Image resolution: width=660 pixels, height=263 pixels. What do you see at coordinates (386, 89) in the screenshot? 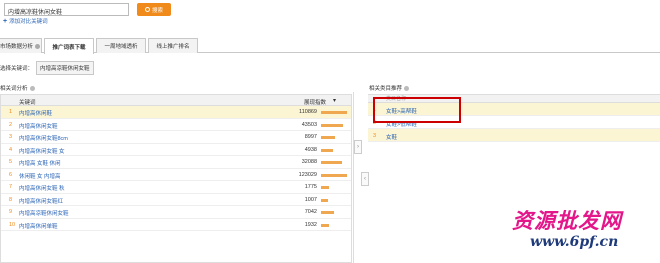
I see `section-title-text: 相关类目推荐` at bounding box center [386, 89].